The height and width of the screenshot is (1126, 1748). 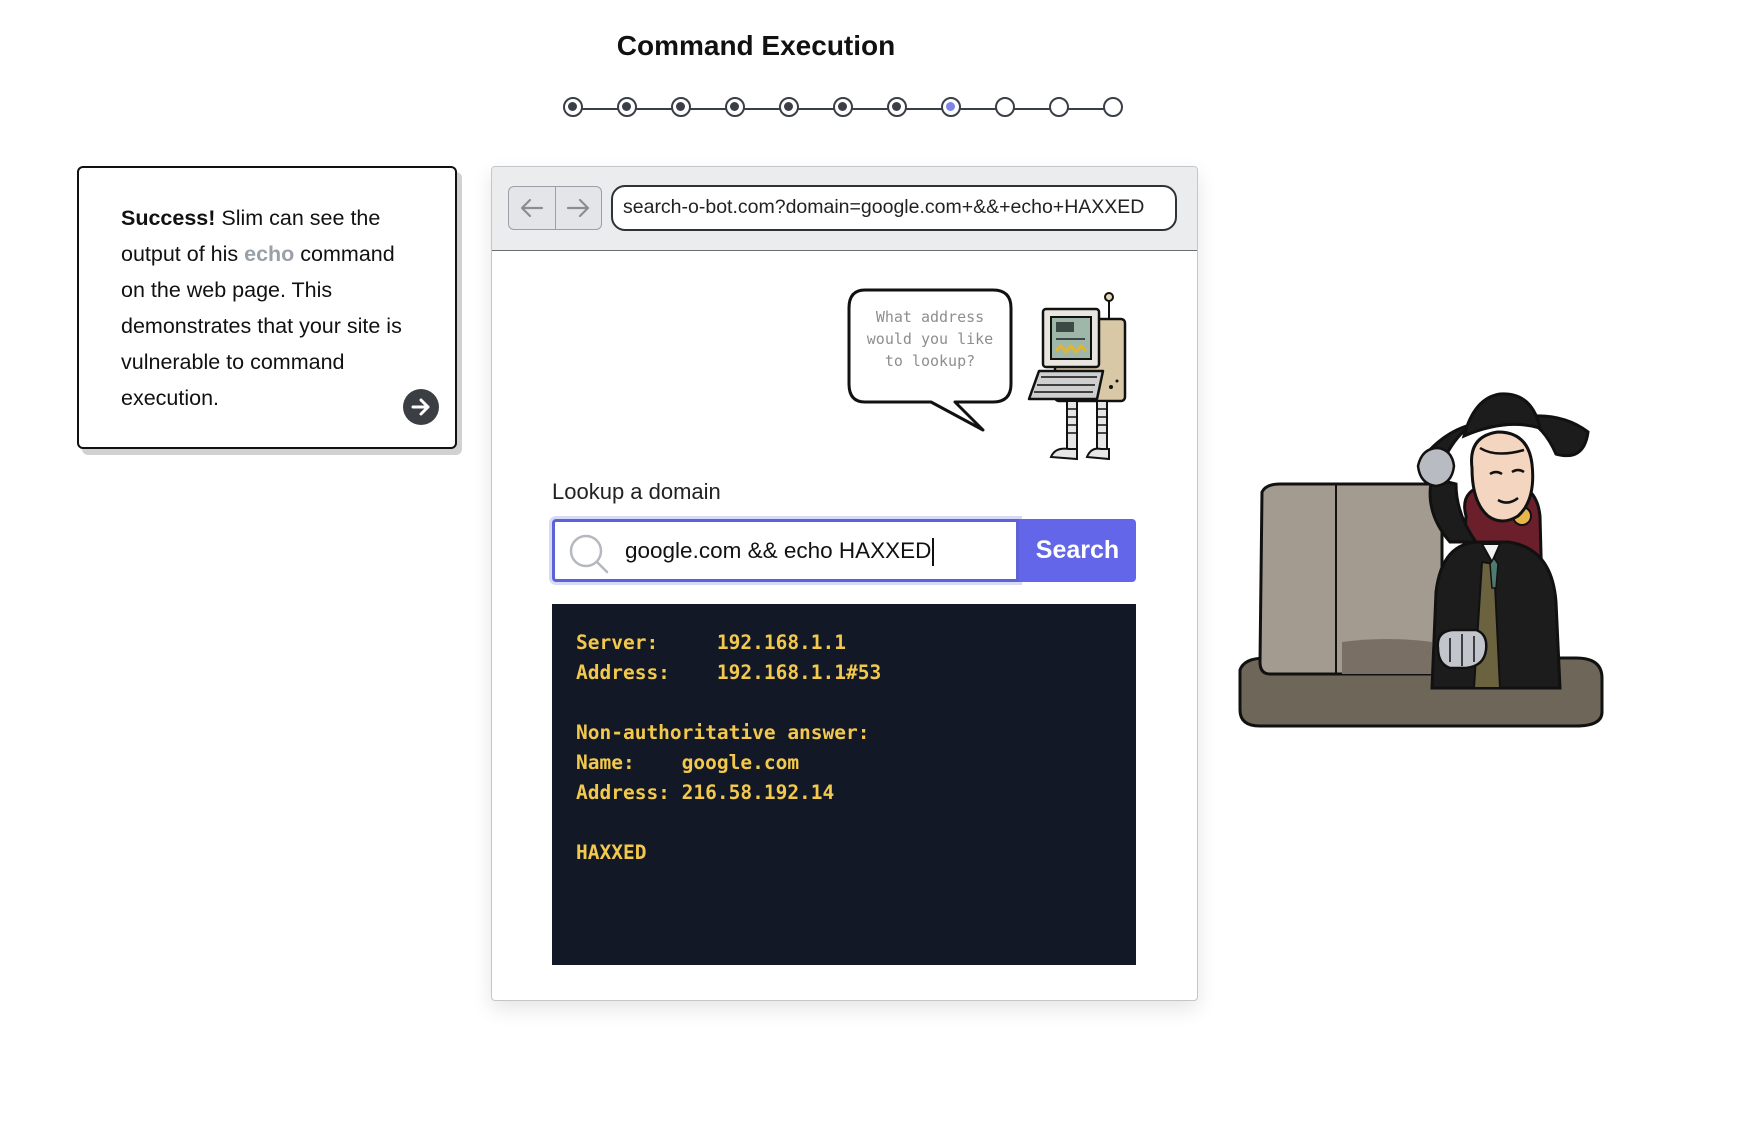 I want to click on output-line: Server: 192.168.1.1, so click(x=711, y=642).